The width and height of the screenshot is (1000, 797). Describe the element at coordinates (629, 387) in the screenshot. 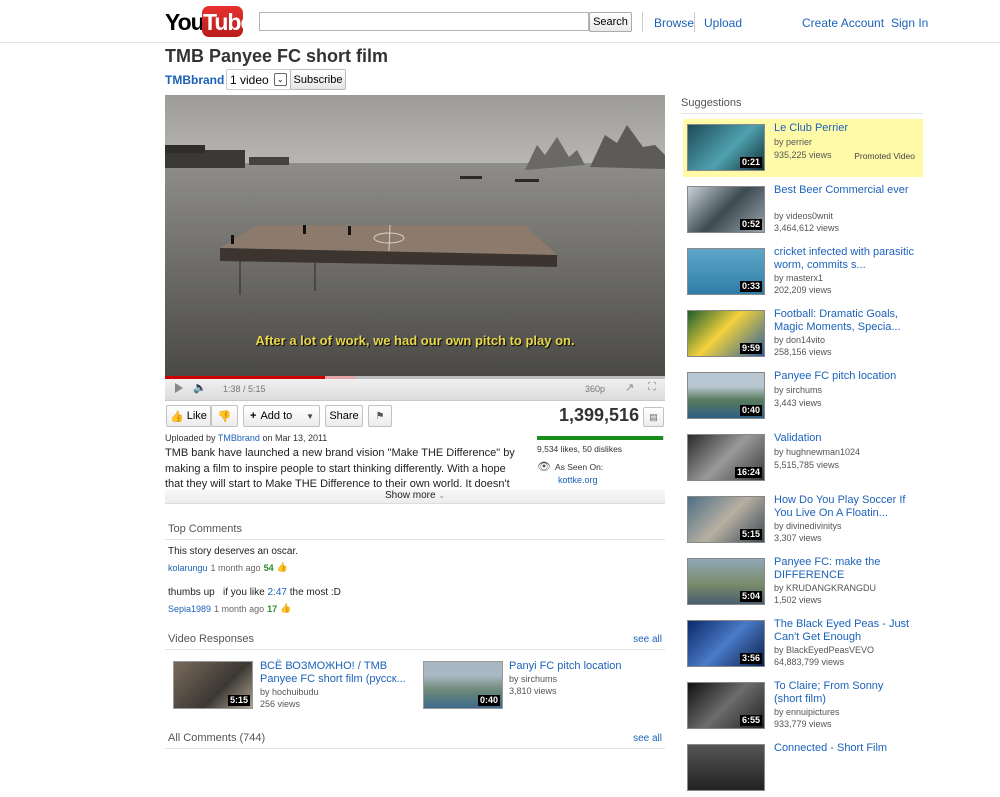

I see `popout-icon: ↗` at that location.